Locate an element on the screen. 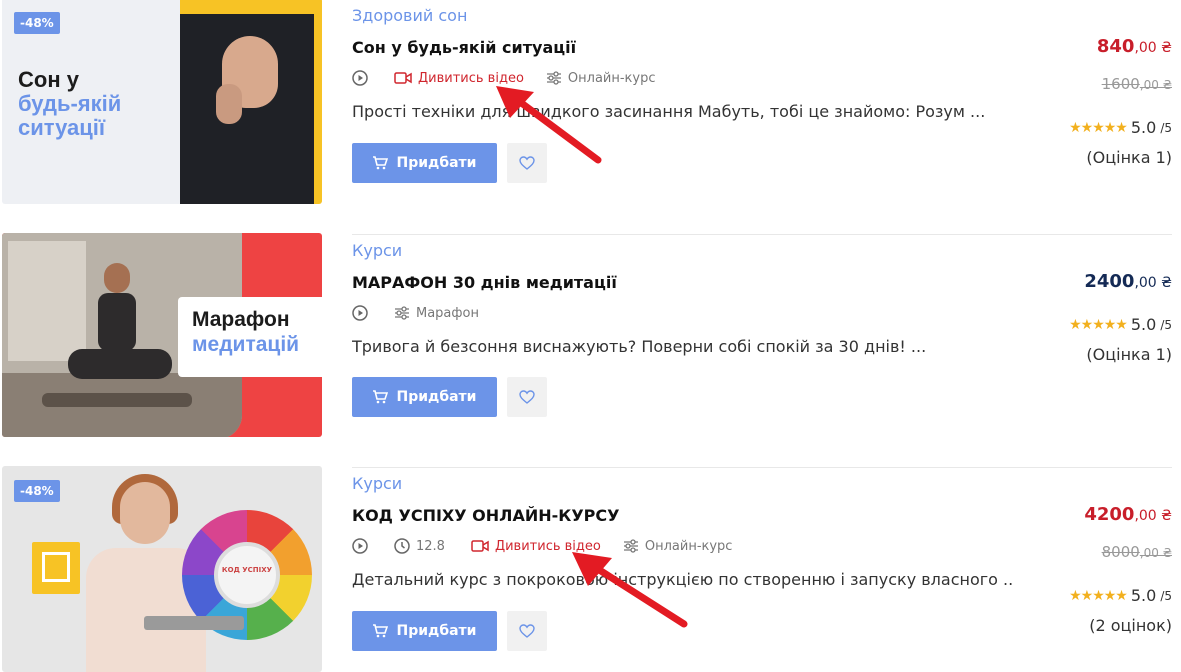  wheel-label: КОД УСПІХУ is located at coordinates (247, 575).